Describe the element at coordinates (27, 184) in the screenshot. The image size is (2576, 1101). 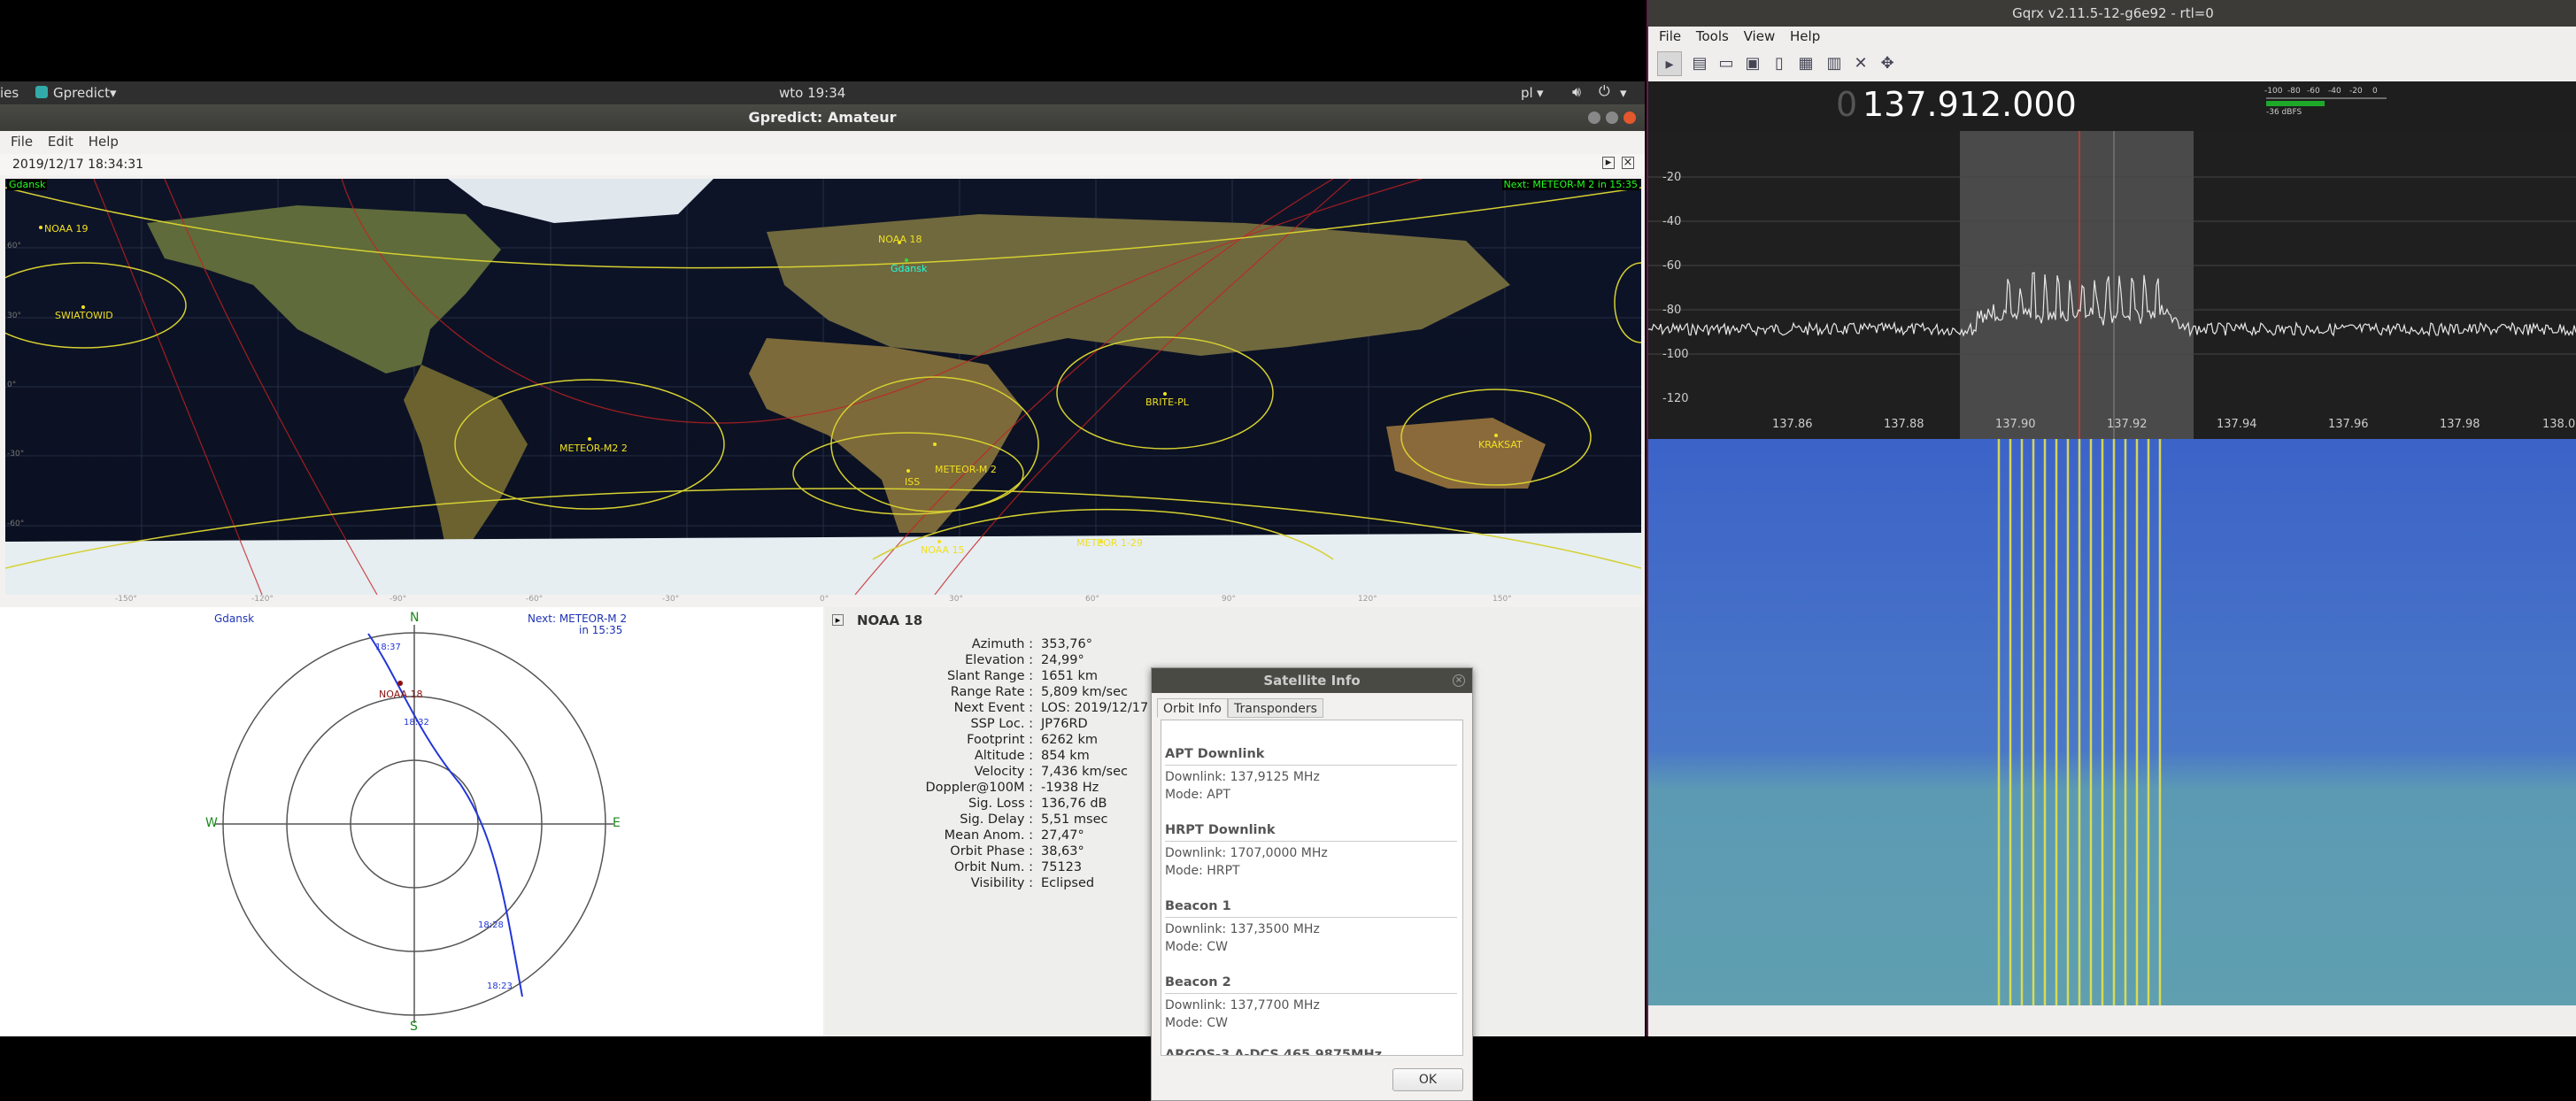
I see `map-qth-tag: Gdansk` at that location.